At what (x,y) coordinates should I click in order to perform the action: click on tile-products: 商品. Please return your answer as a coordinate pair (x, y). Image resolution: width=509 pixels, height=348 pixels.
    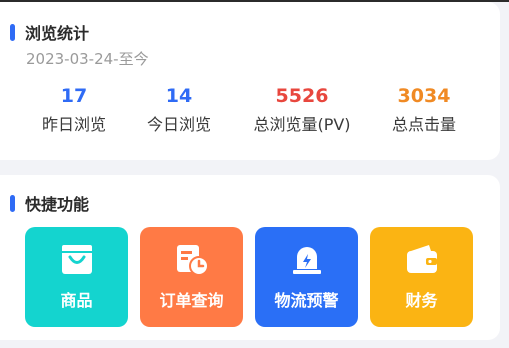
    Looking at the image, I should click on (76, 277).